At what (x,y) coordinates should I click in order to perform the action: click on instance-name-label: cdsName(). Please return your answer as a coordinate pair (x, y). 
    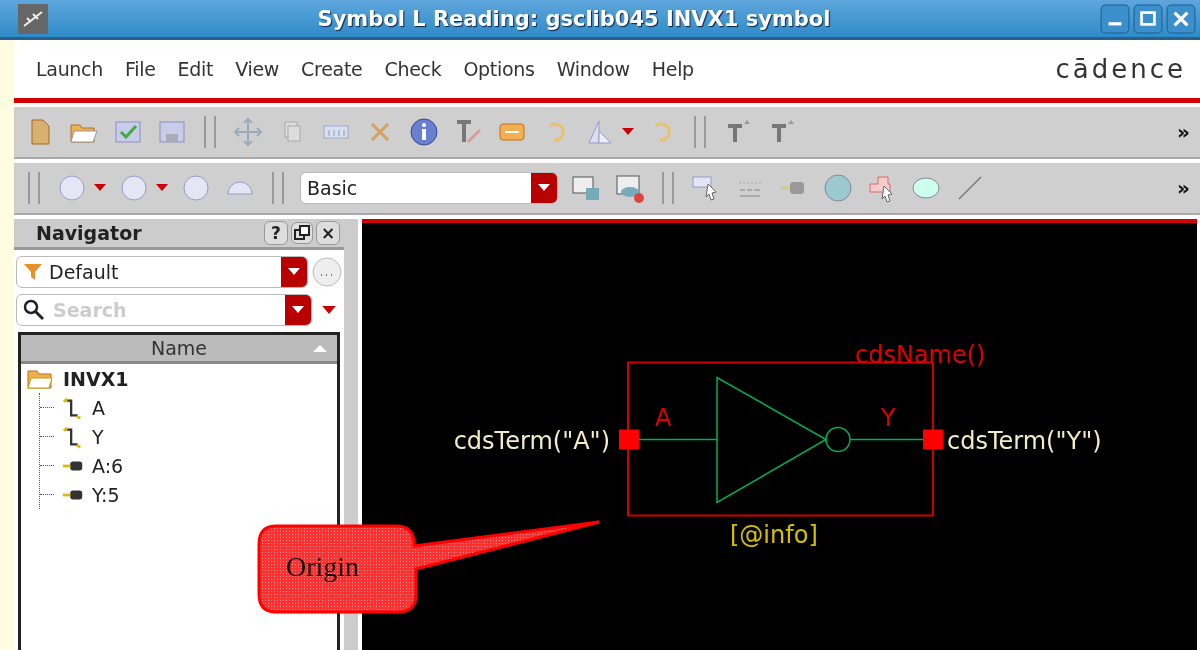
    Looking at the image, I should click on (920, 354).